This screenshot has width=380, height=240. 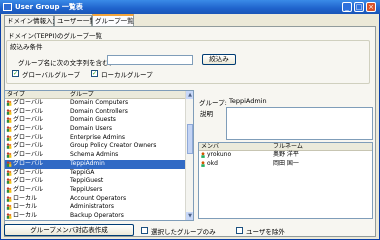 What do you see at coordinates (26, 46) in the screenshot?
I see `filter-title: 絞込み条件` at bounding box center [26, 46].